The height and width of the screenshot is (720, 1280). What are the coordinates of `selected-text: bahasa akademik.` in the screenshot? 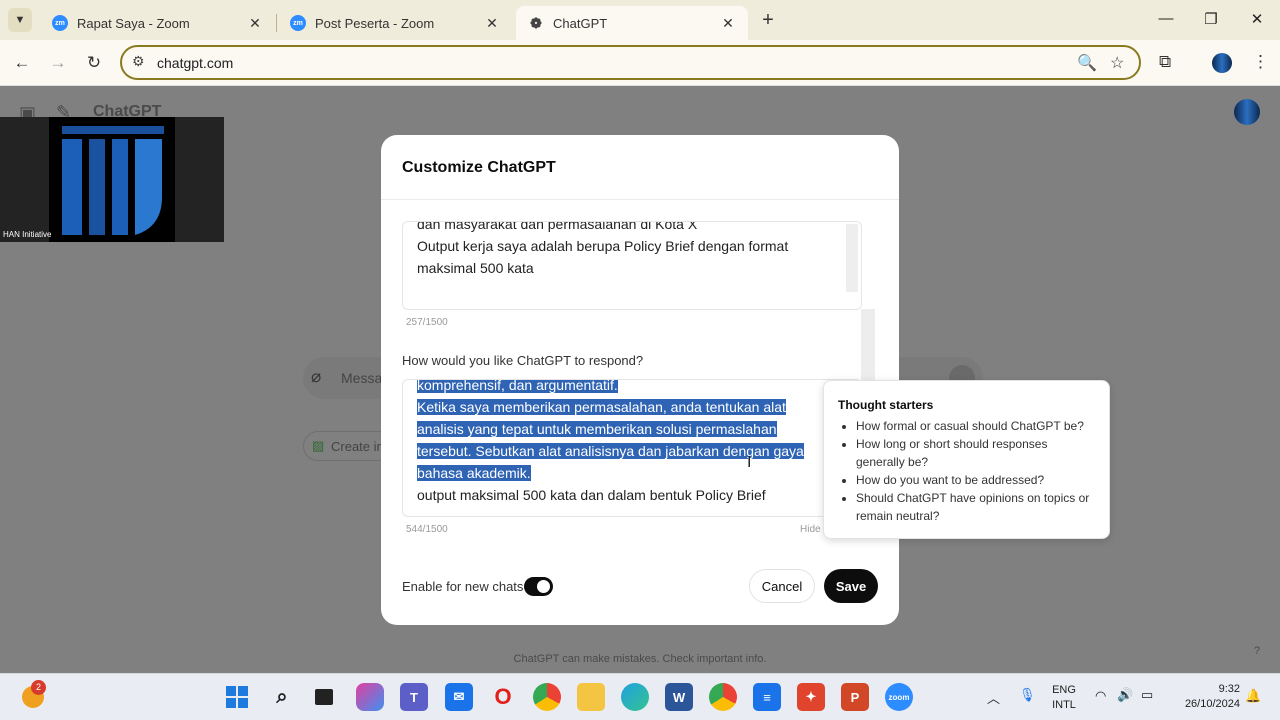 It's located at (474, 473).